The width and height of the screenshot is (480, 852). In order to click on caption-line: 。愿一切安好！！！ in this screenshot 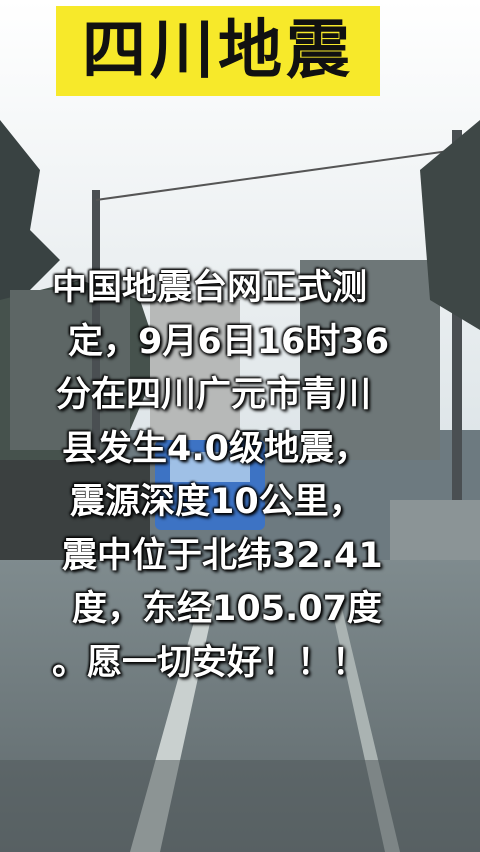, I will do `click(210, 662)`.